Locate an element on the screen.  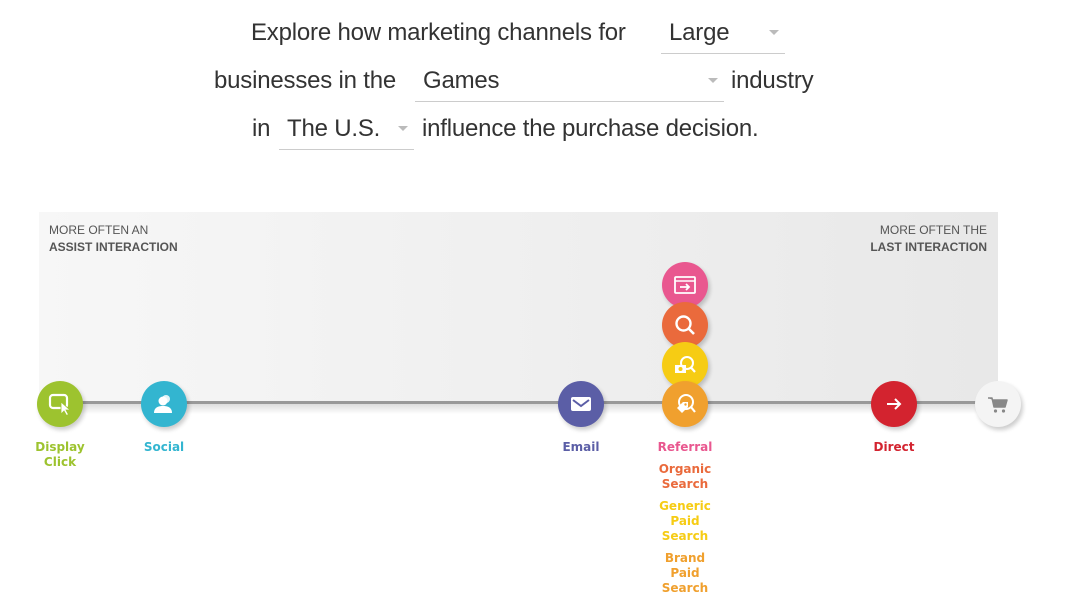
label-social: Social is located at coordinates (164, 447).